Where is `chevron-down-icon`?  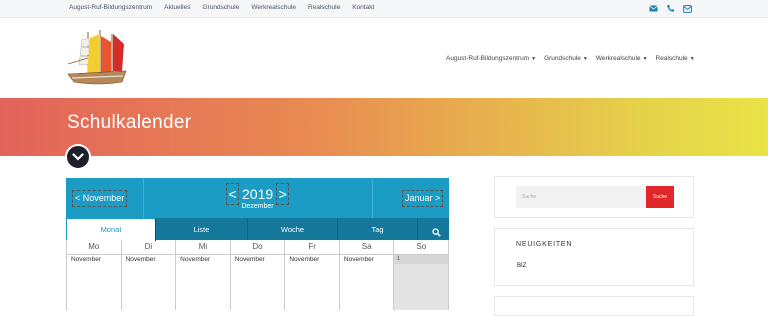 chevron-down-icon is located at coordinates (78, 157).